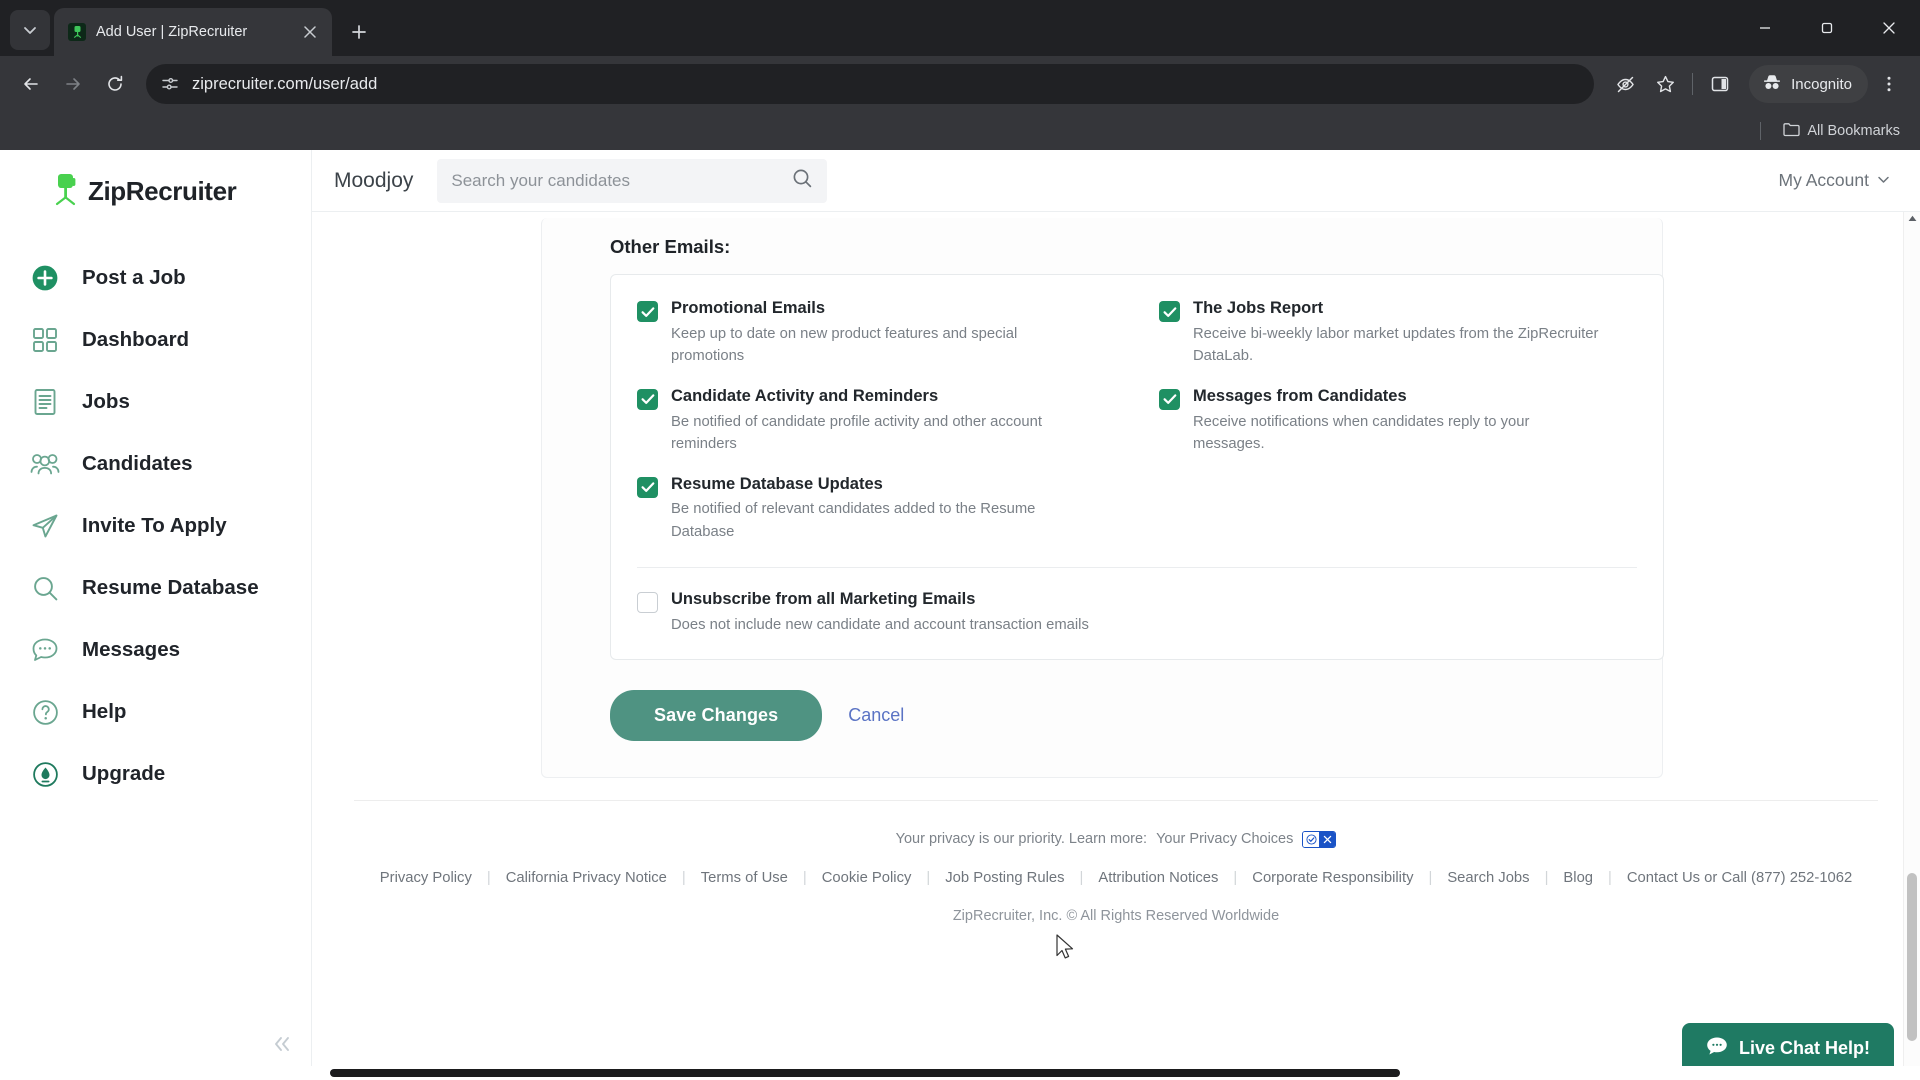 The image size is (1920, 1080). Describe the element at coordinates (1912, 956) in the screenshot. I see `vertical-scroll-thumb` at that location.